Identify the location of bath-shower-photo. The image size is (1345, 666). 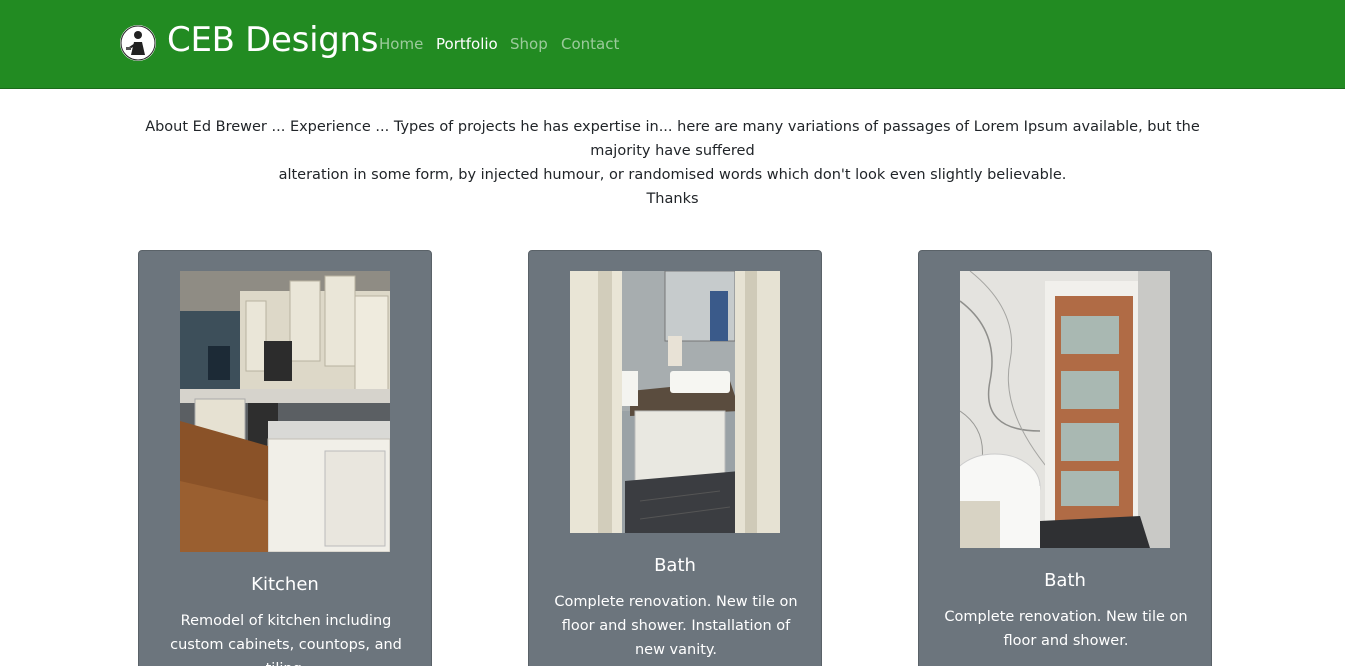
(1065, 409).